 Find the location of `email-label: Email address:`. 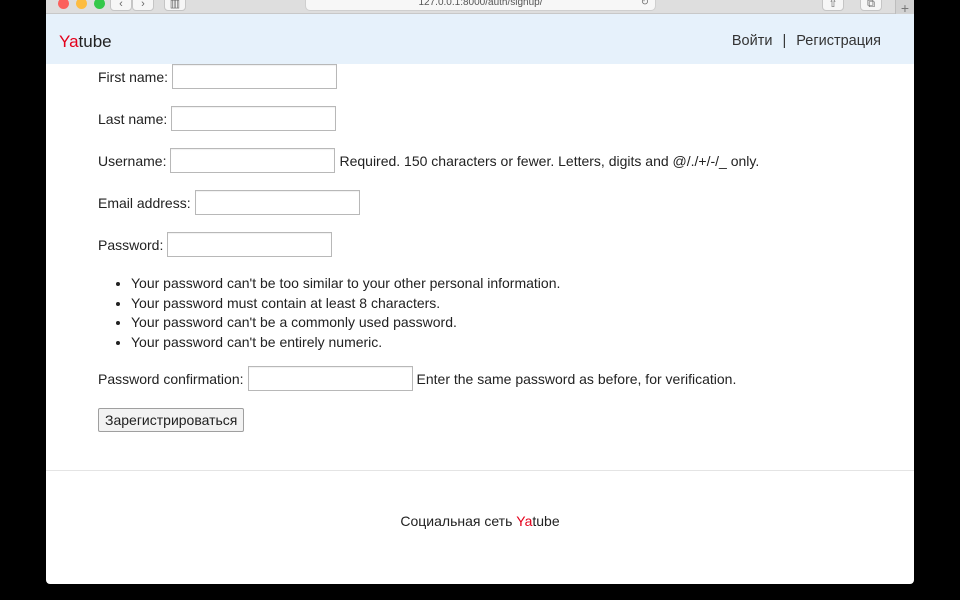

email-label: Email address: is located at coordinates (144, 202).